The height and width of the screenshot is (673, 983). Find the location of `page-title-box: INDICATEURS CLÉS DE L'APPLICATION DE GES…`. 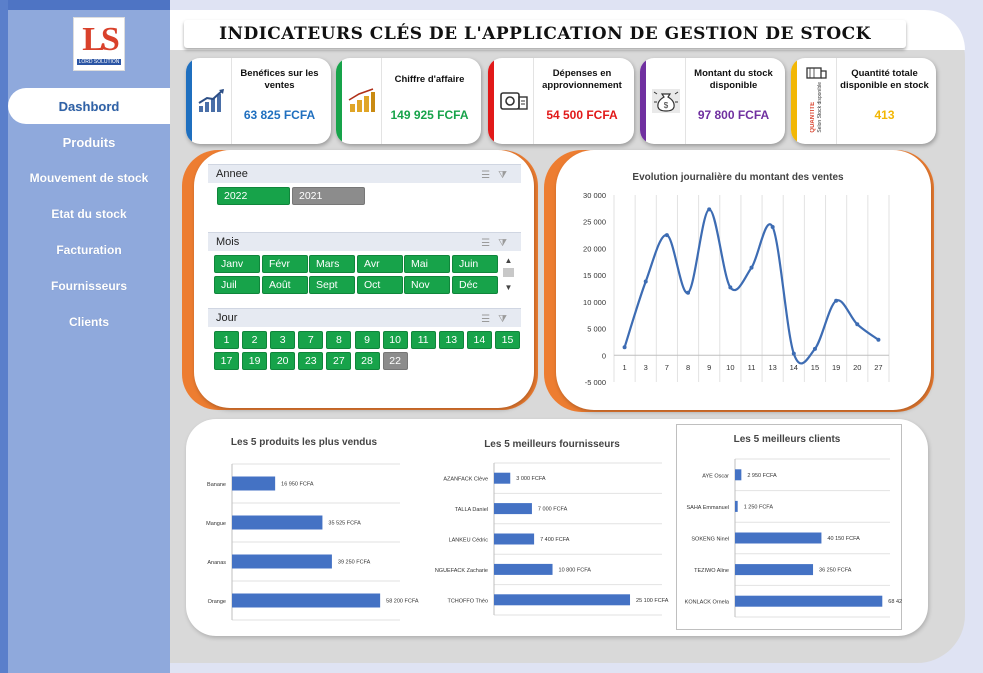

page-title-box: INDICATEURS CLÉS DE L'APPLICATION DE GES… is located at coordinates (545, 34).